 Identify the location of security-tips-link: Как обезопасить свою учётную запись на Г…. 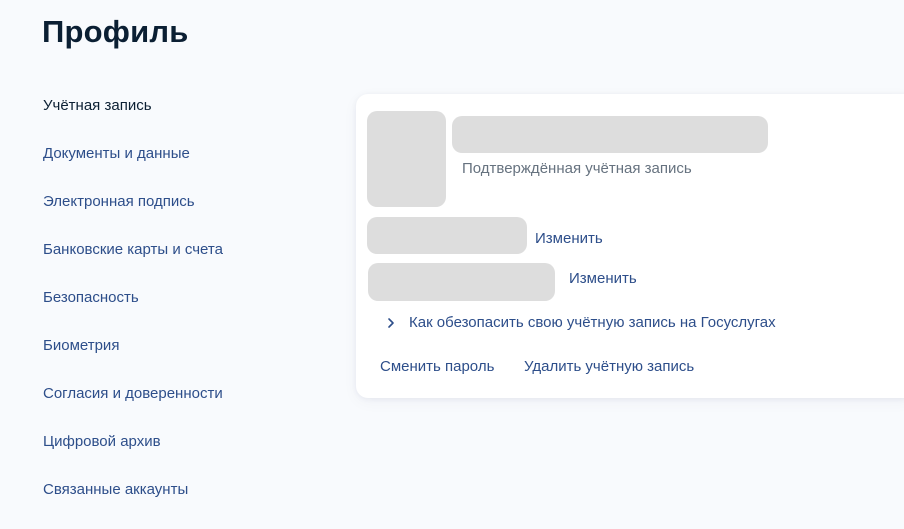
(592, 322).